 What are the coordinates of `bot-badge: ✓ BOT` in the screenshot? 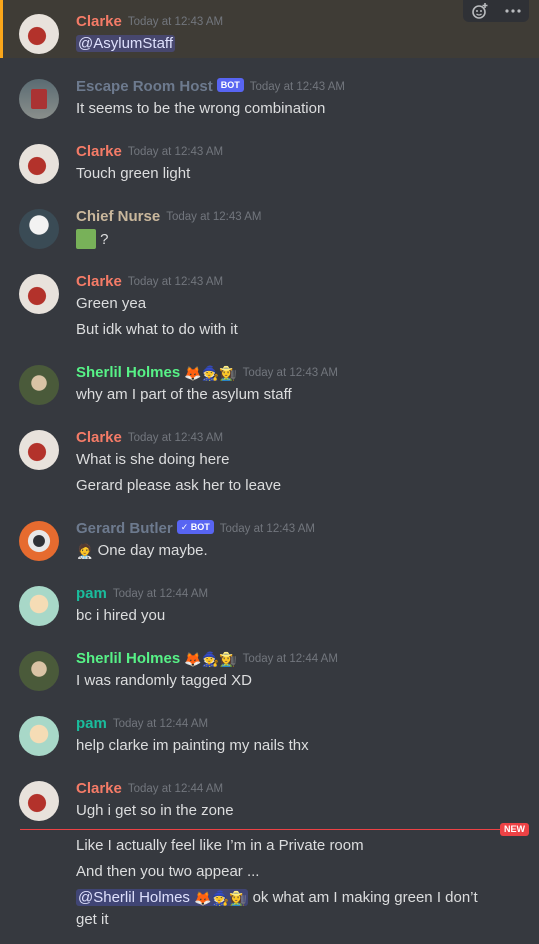 It's located at (195, 527).